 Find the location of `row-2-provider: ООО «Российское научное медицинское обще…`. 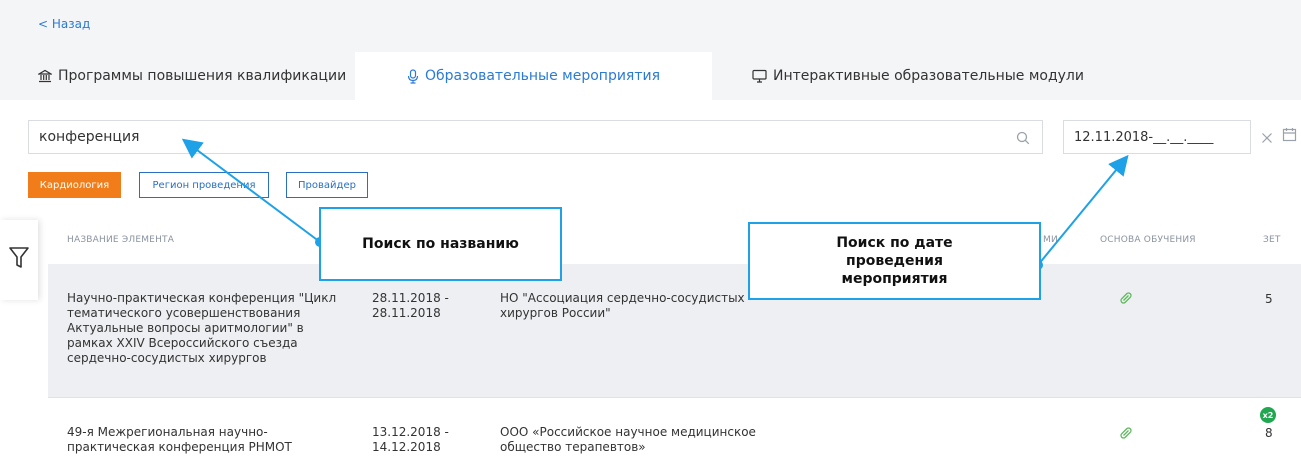

row-2-provider: ООО «Российское научное медицинское обще… is located at coordinates (628, 439).